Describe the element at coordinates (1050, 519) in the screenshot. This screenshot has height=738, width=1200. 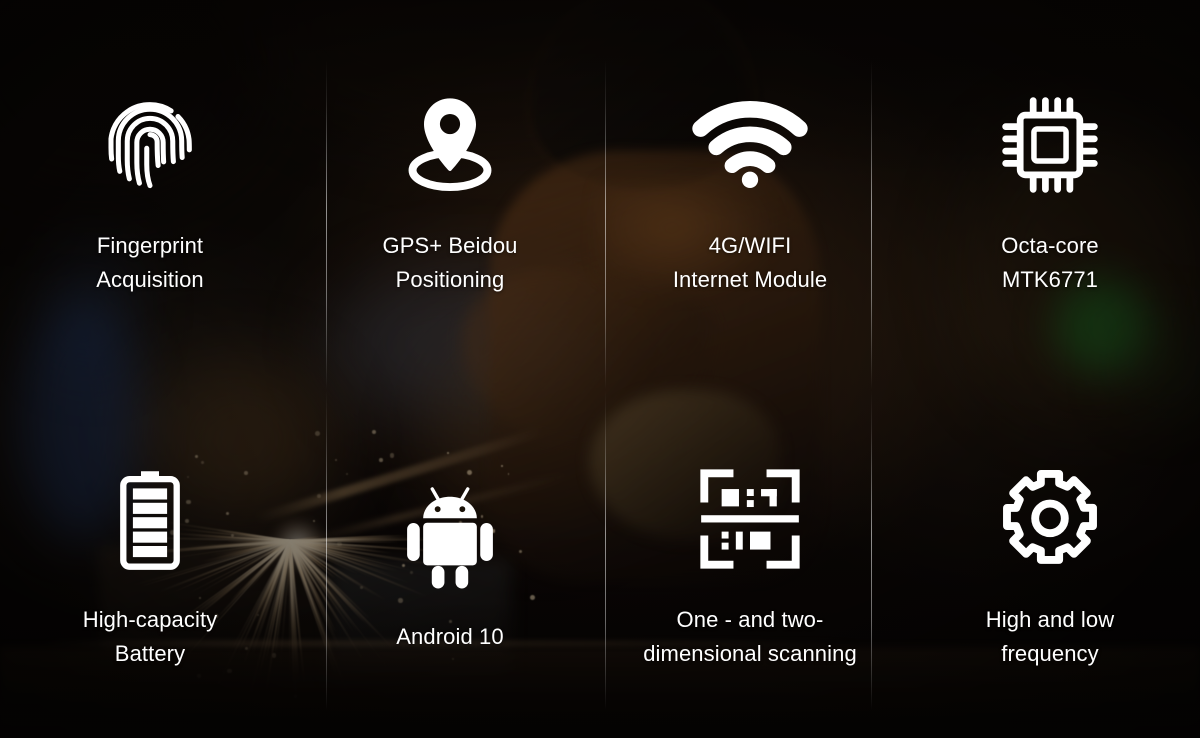
I see `gear-icon` at that location.